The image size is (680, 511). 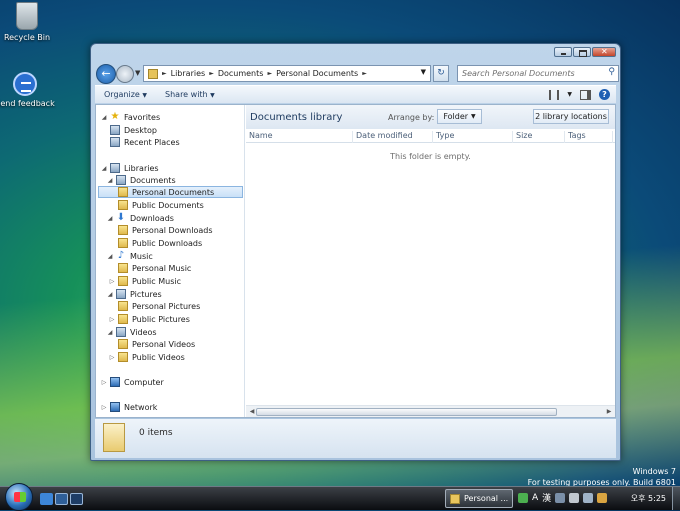 I want to click on search-icon: ⚲, so click(x=611, y=72).